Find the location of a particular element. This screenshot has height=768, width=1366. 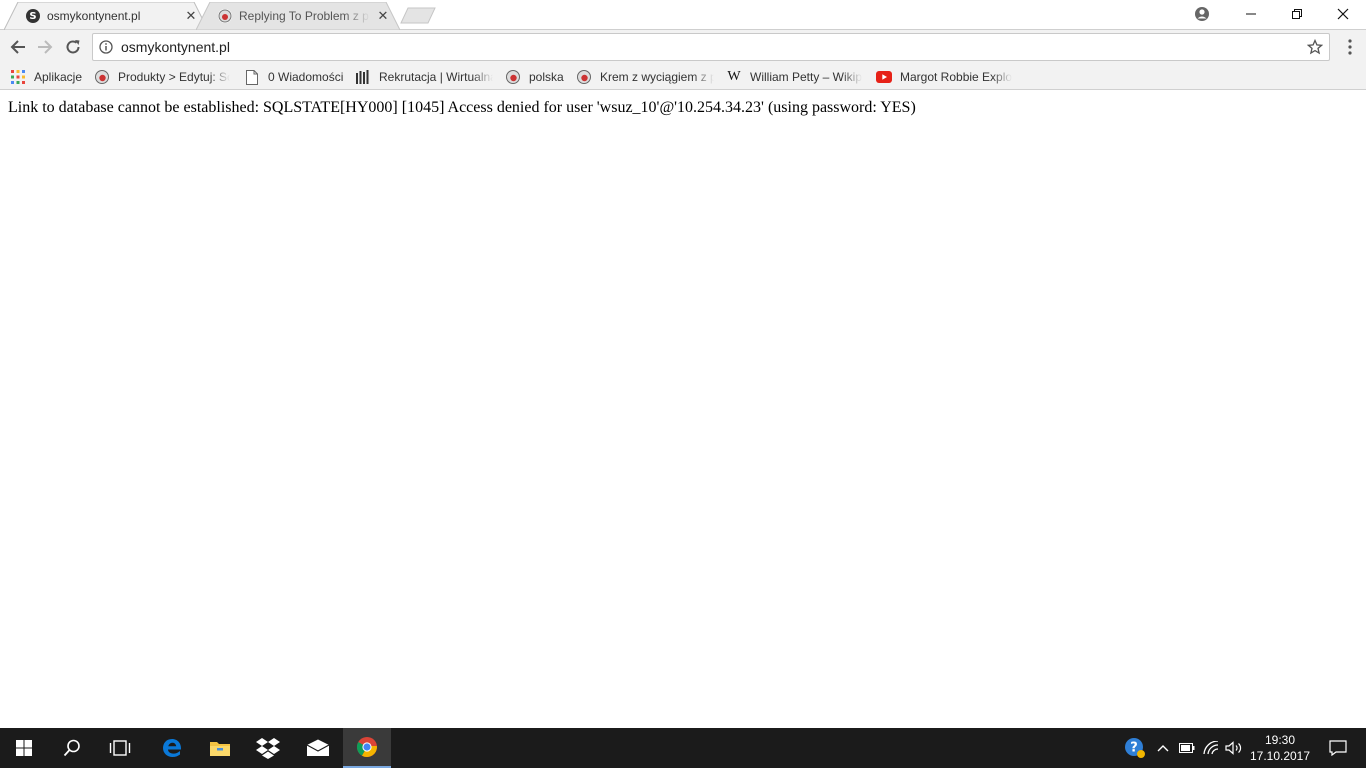

dropbox-button is located at coordinates (268, 748).